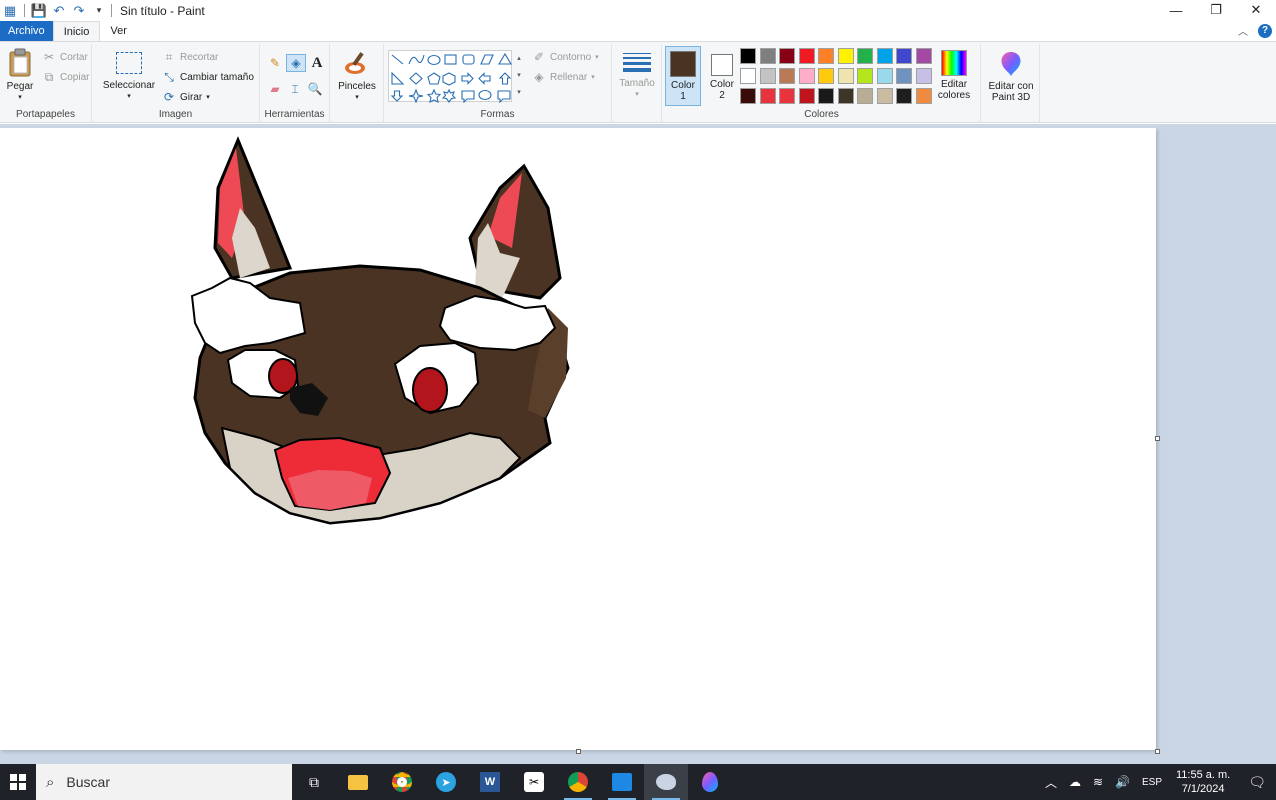  I want to click on photos-taskbar, so click(622, 782).